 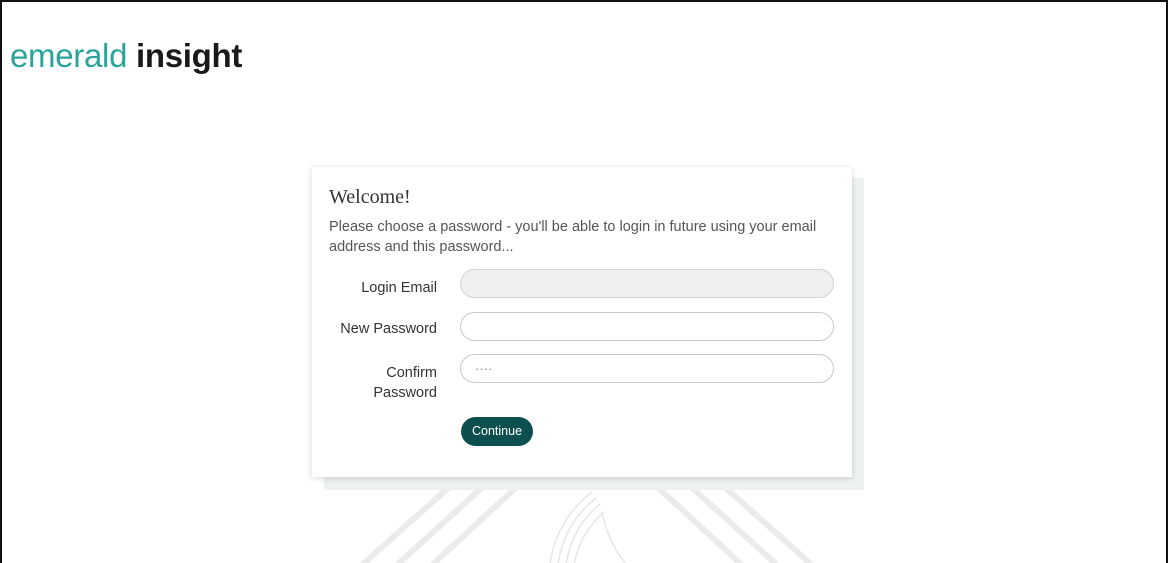 I want to click on login-email-label: Login Email, so click(x=399, y=288).